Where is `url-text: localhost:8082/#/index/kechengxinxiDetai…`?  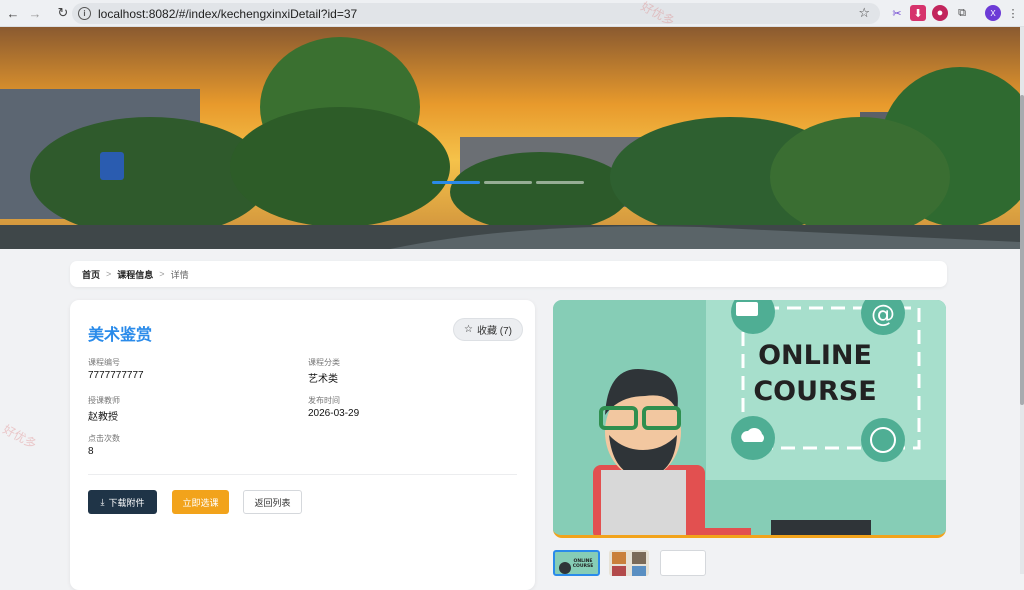
url-text: localhost:8082/#/index/kechengxinxiDetai… is located at coordinates (228, 13).